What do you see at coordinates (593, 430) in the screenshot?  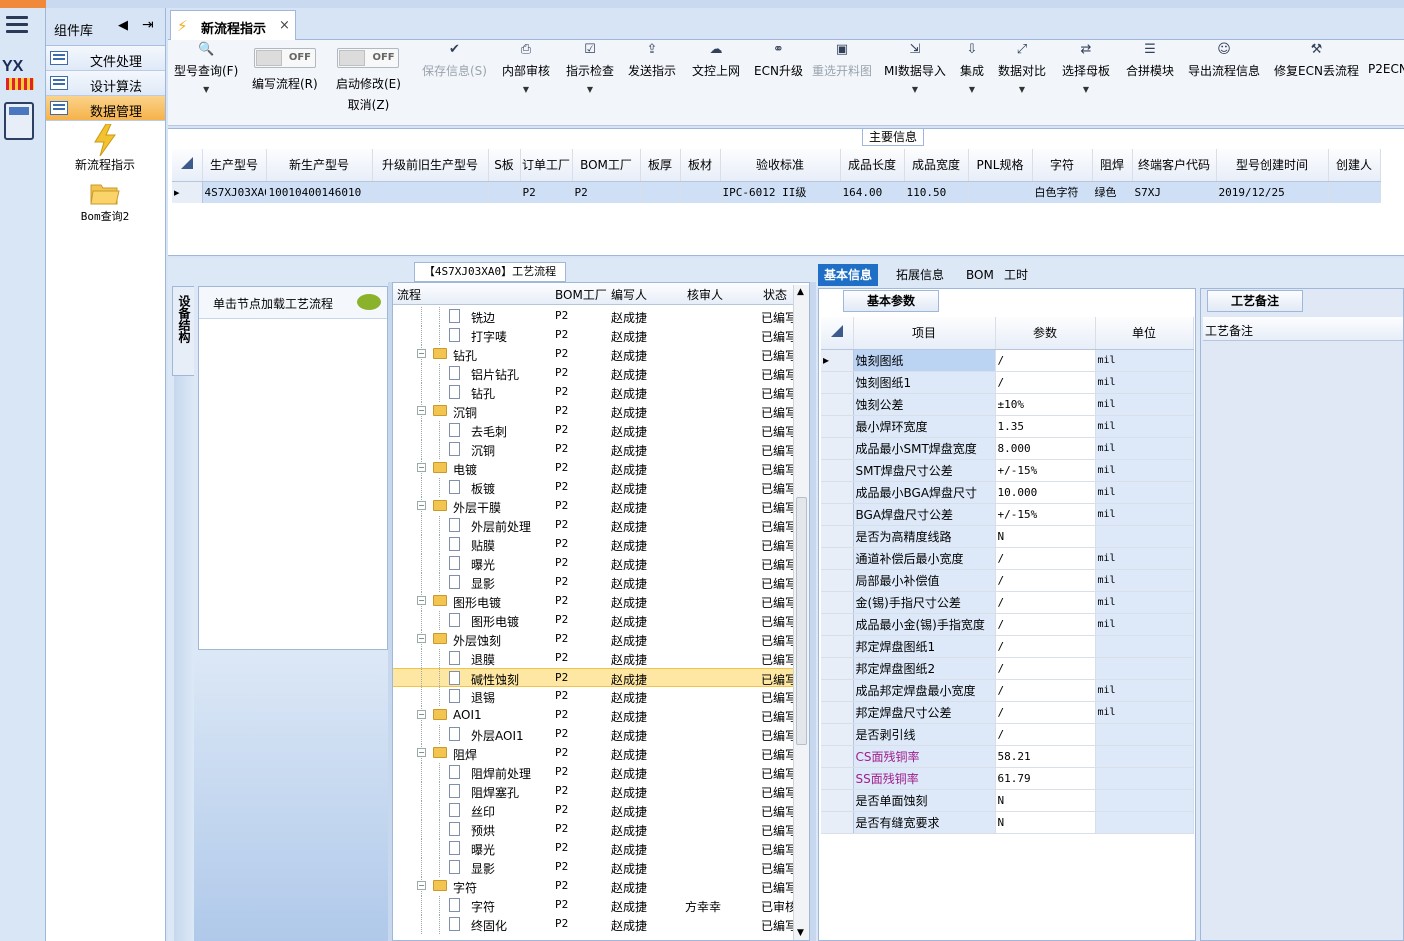 I see `flow-row: 去毛刺 P2 赵成捷 已编写` at bounding box center [593, 430].